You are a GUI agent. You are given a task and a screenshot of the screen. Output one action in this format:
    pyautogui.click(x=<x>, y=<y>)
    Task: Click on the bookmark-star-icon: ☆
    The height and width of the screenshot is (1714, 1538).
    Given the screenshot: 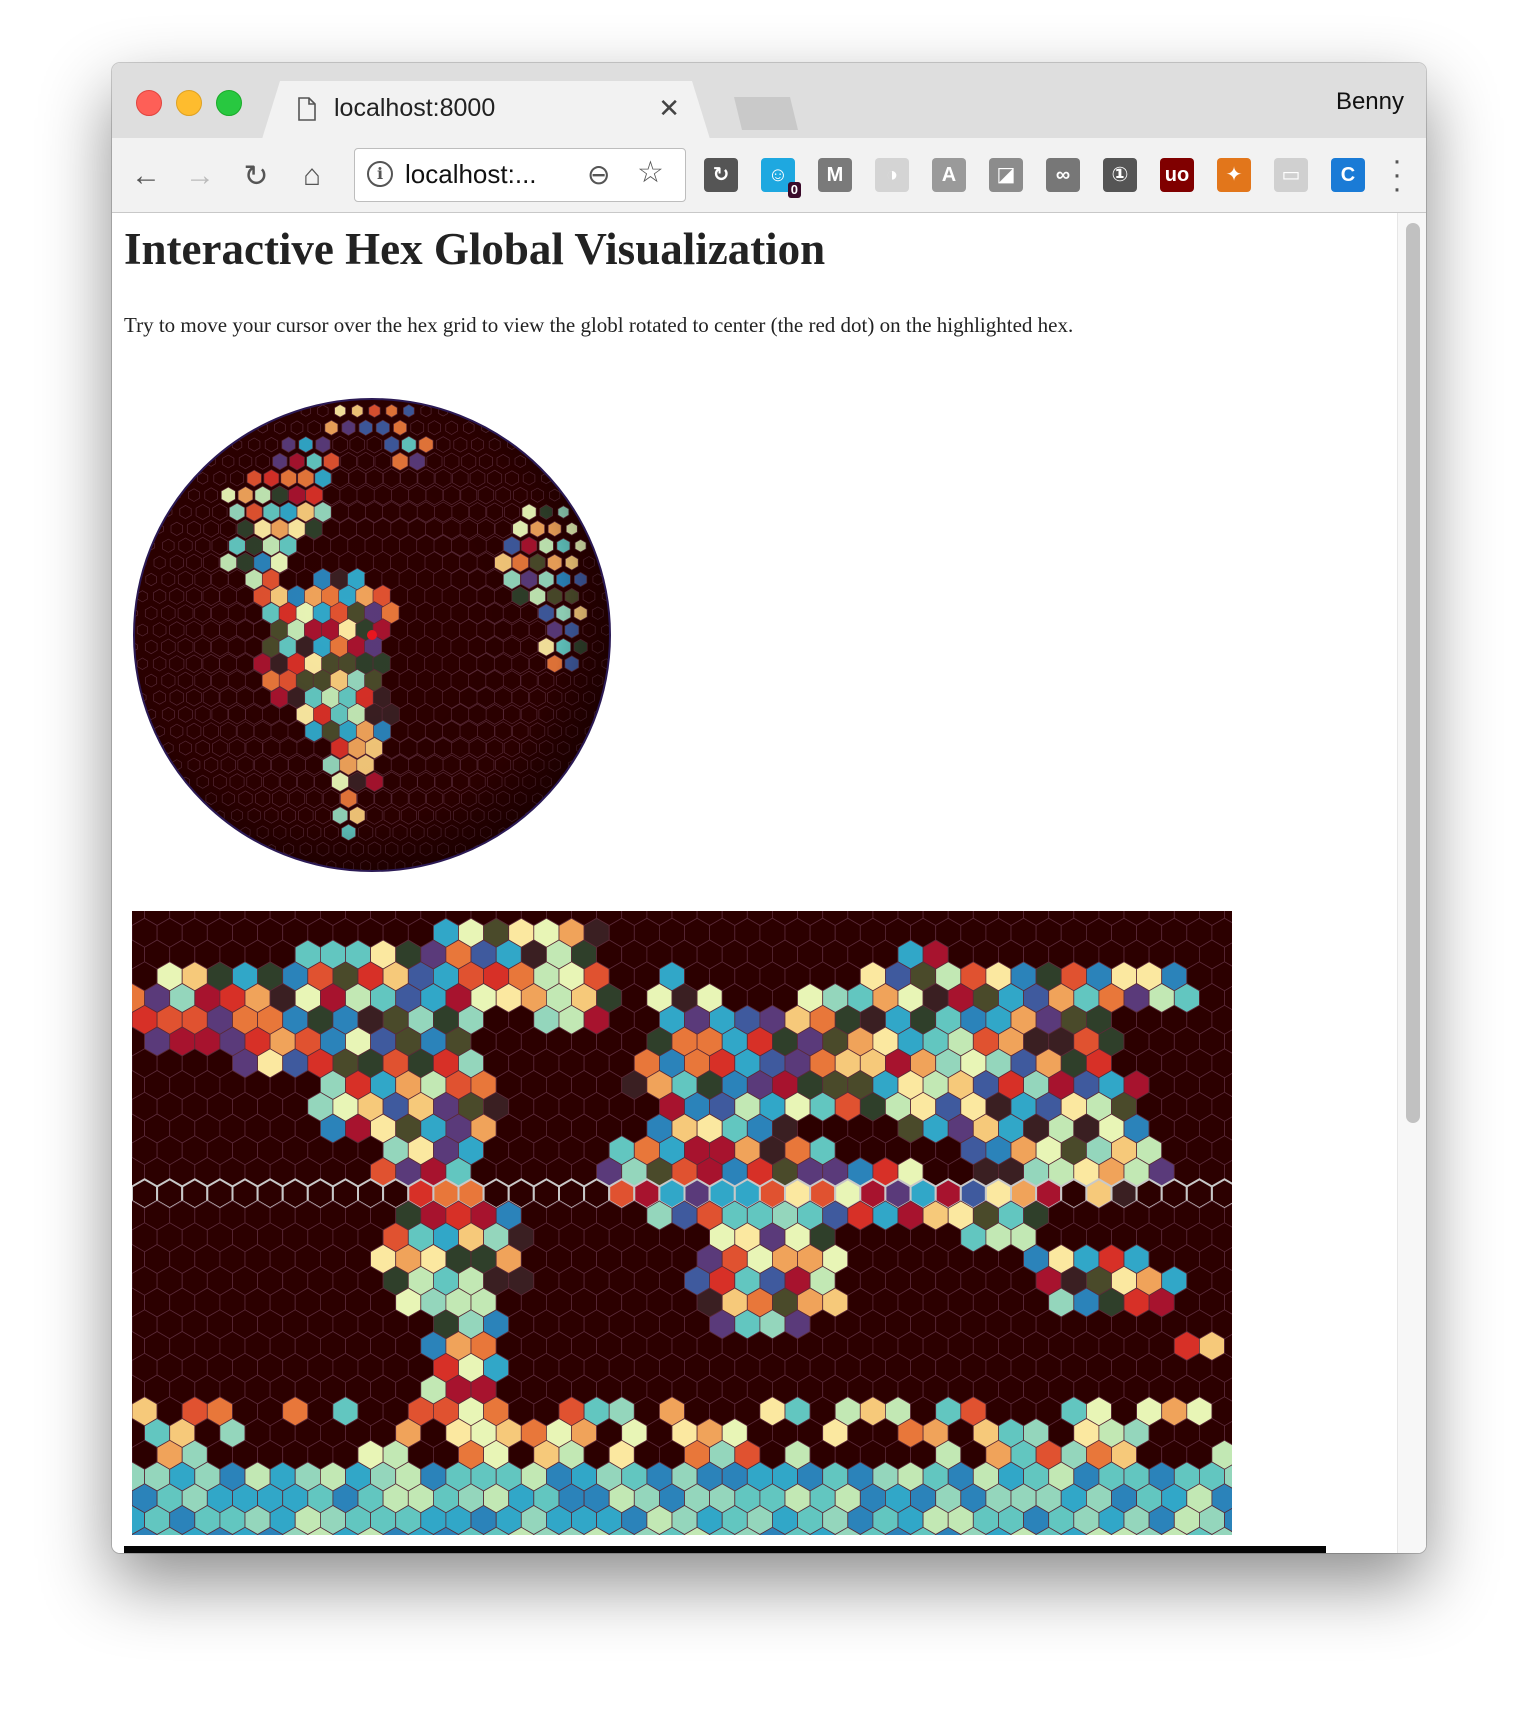 What is the action you would take?
    pyautogui.click(x=650, y=172)
    